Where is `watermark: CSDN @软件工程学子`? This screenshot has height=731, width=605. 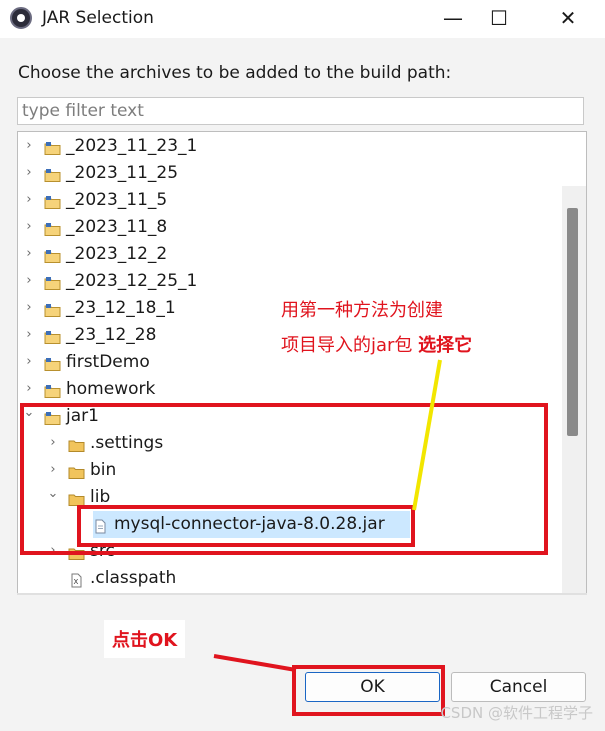 watermark: CSDN @软件工程学子 is located at coordinates (516, 713).